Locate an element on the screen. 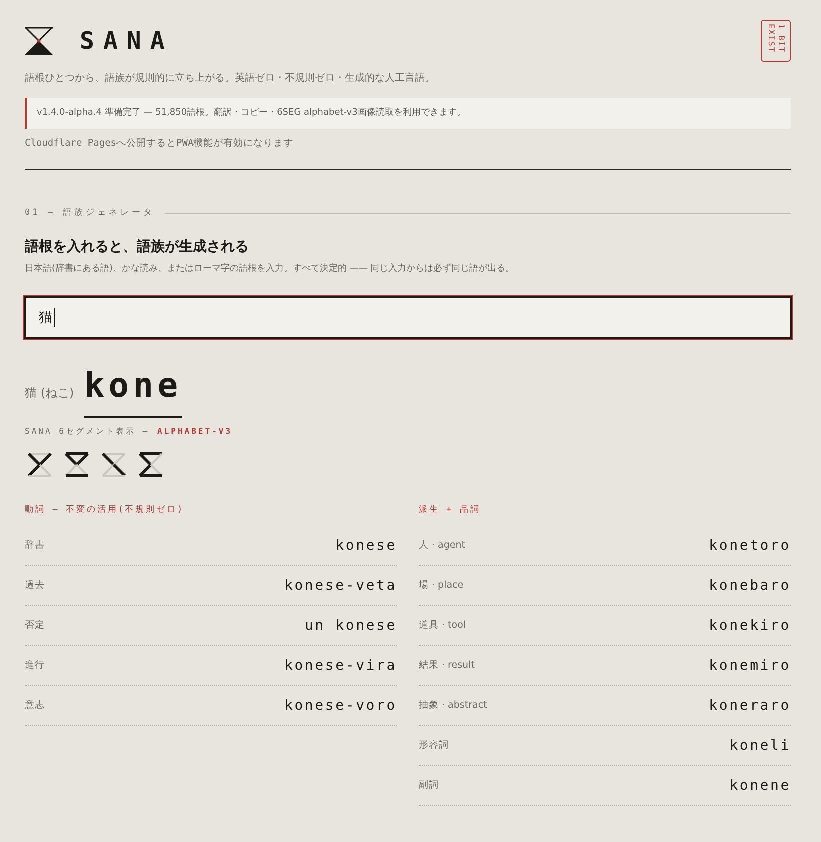 The height and width of the screenshot is (842, 821). row-value: konebaro is located at coordinates (750, 586).